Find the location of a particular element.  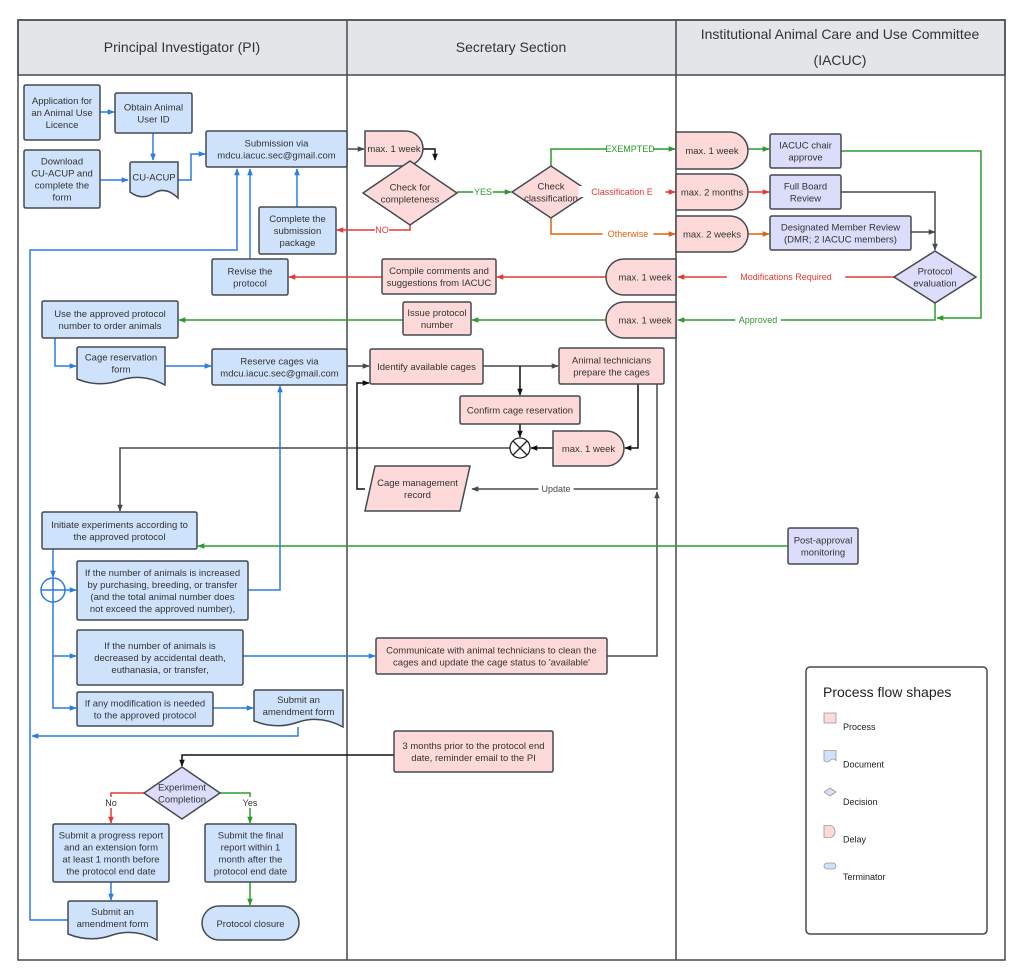

node-closure: Protocol closure is located at coordinates (250, 923).